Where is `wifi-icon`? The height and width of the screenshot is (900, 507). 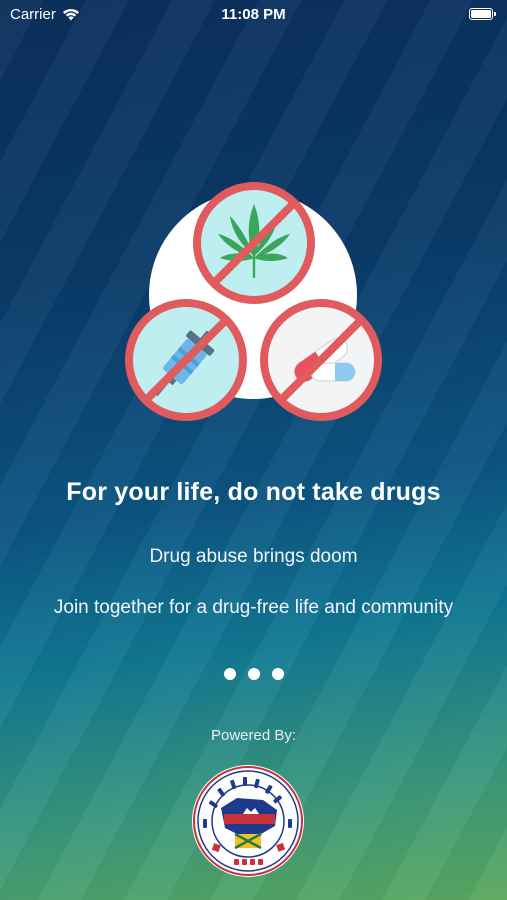
wifi-icon is located at coordinates (70, 14).